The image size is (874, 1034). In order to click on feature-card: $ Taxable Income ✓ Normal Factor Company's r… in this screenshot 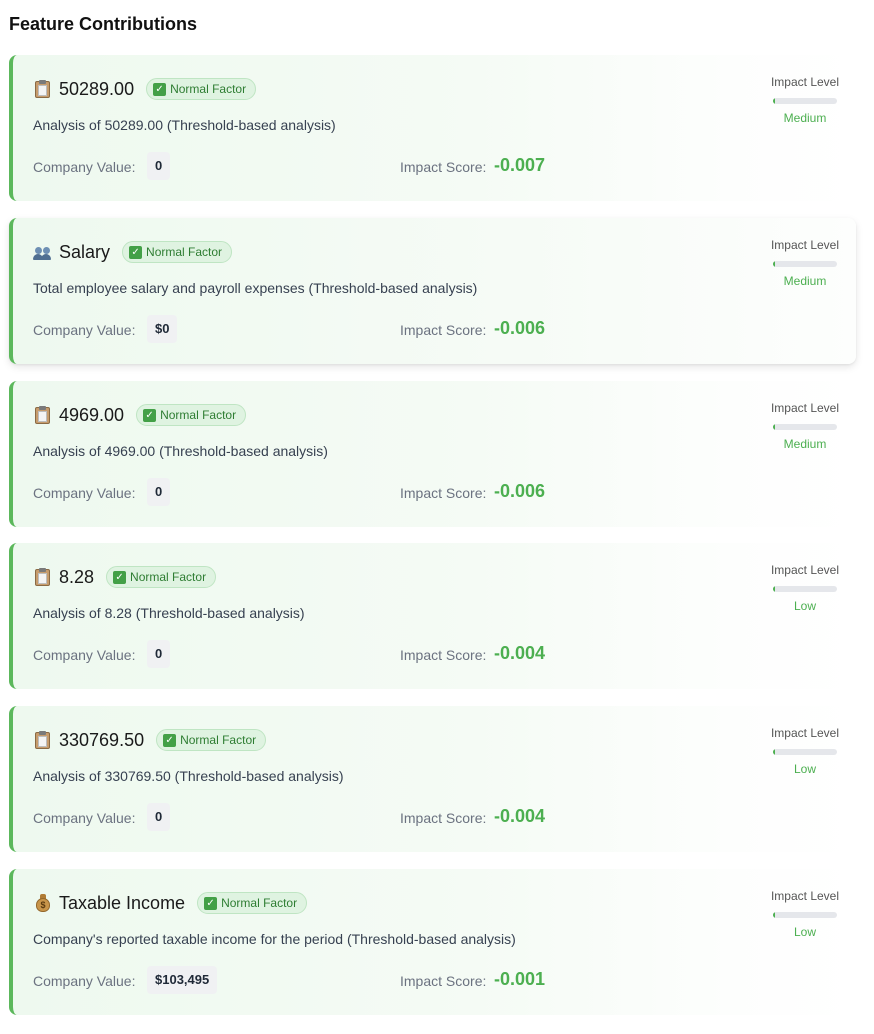, I will do `click(432, 942)`.